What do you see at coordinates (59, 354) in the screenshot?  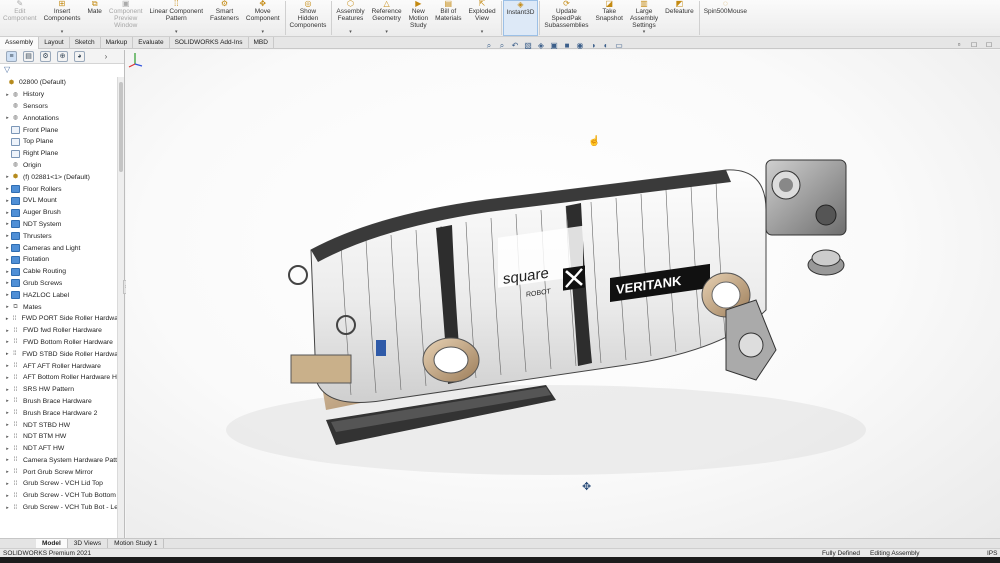 I see `tree-node: ▸ ⁞⁞ FWD STBD Side Roller Hardwa` at bounding box center [59, 354].